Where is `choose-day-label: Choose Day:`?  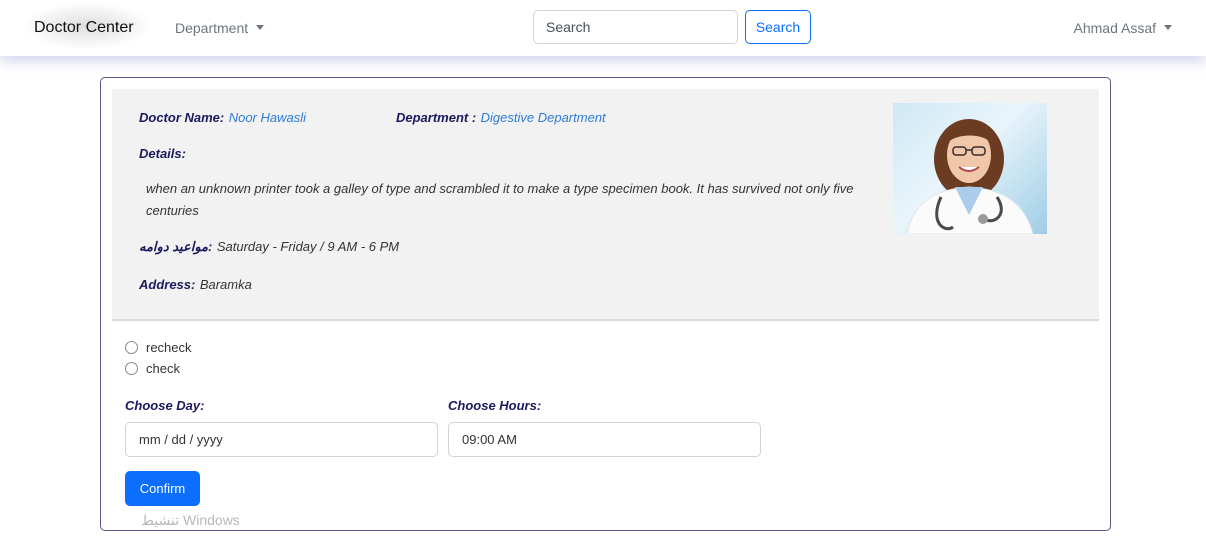 choose-day-label: Choose Day: is located at coordinates (165, 405).